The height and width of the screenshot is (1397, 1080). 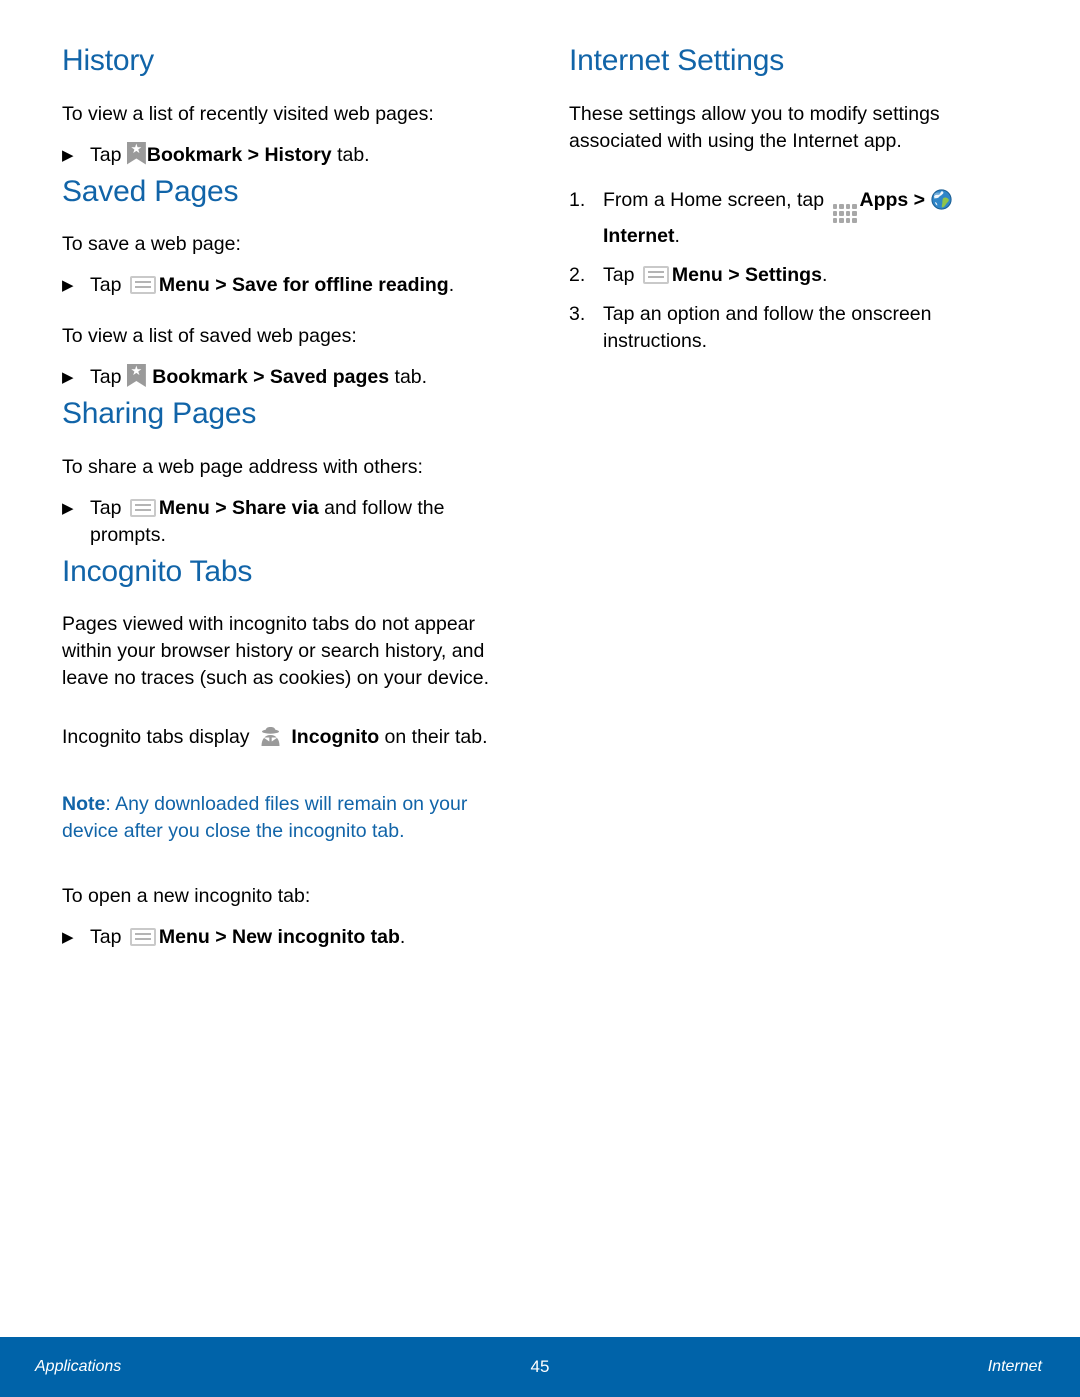 I want to click on footer-section-label: Applications, so click(x=78, y=1366).